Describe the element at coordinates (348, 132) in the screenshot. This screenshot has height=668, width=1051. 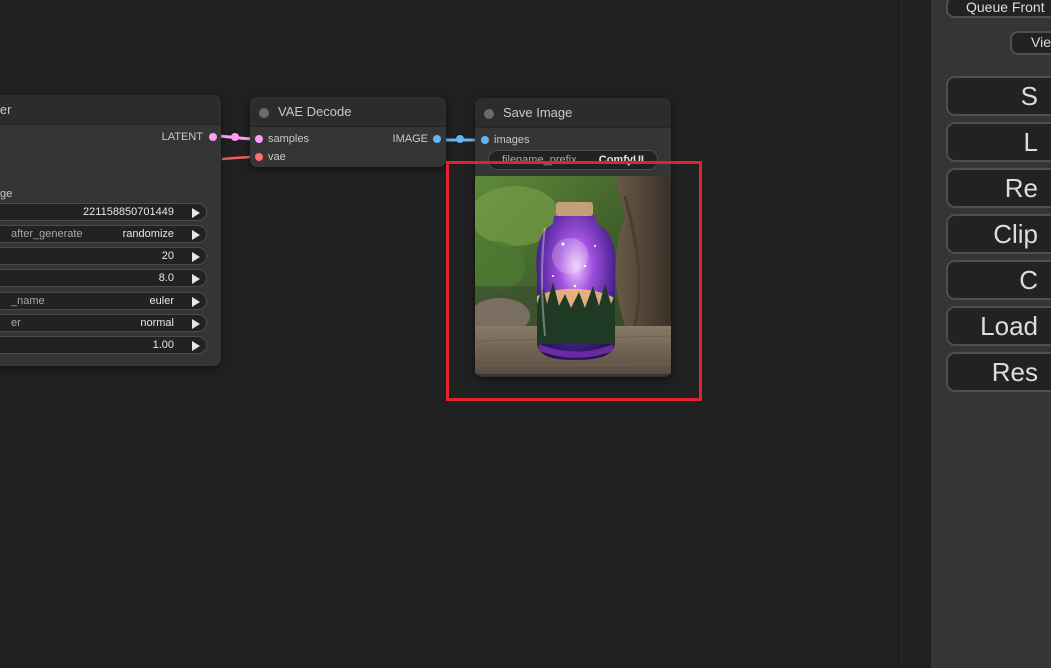
I see `vae-decode-node: VAE Decode samples vae IMAGE` at that location.